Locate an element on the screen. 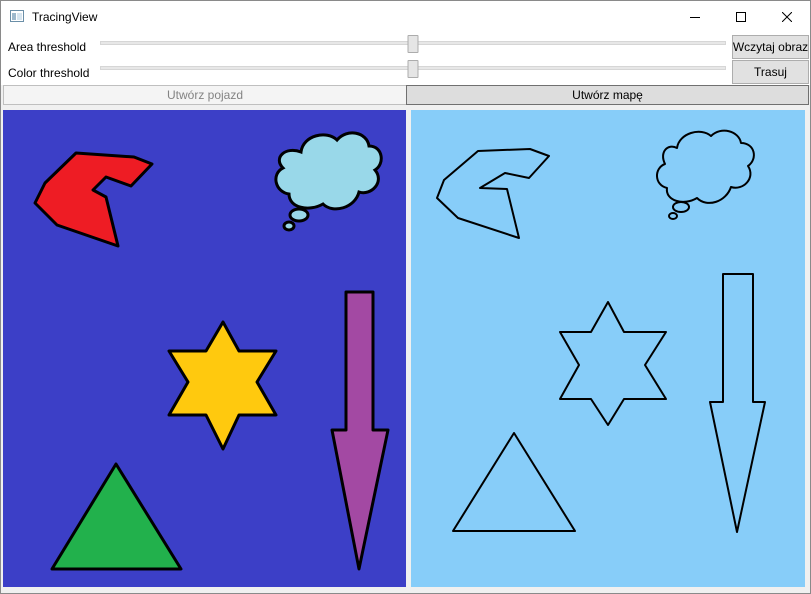  color-threshold-label: Color threshold is located at coordinates (49, 73).